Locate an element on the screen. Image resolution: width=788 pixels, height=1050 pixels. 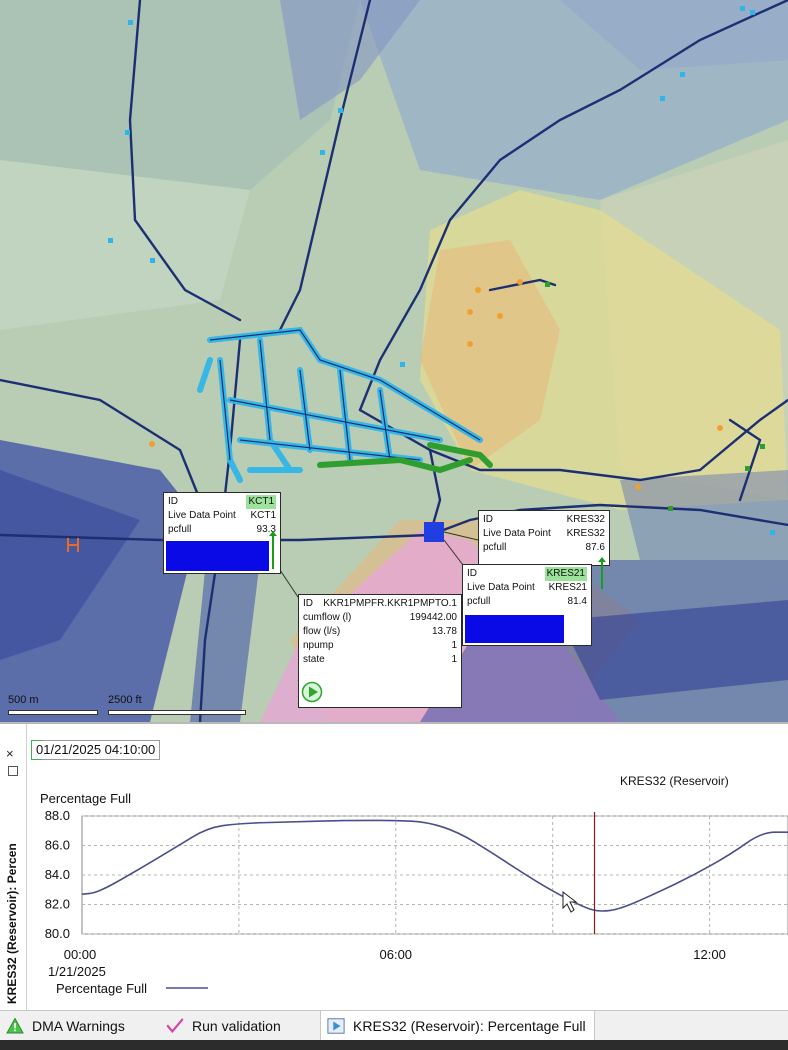
pump-cumflow-label: cumflow (l) is located at coordinates (327, 617).